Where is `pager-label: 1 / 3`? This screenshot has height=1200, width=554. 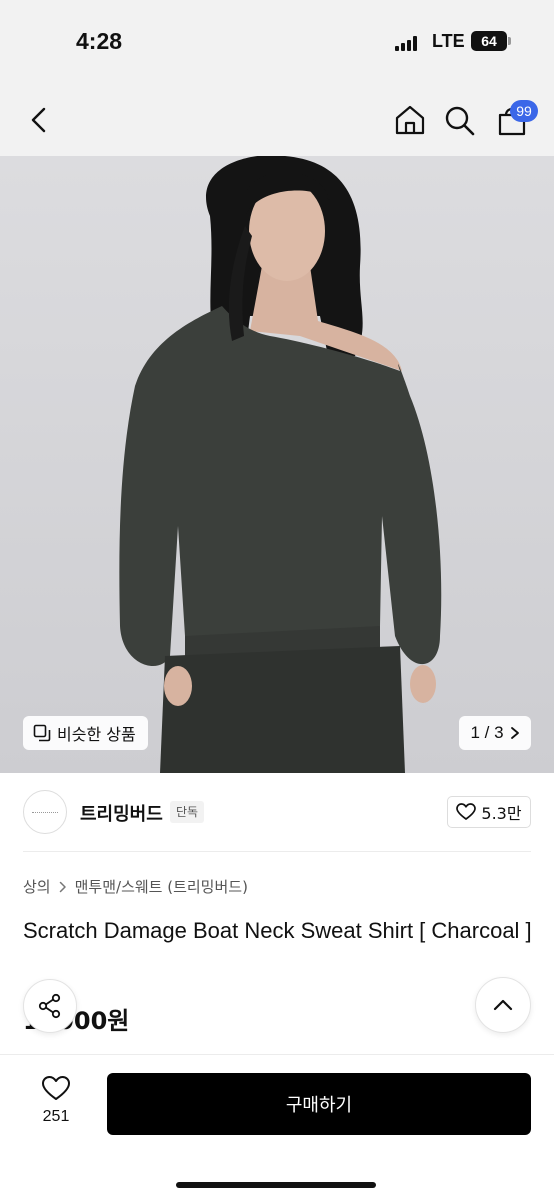 pager-label: 1 / 3 is located at coordinates (487, 732).